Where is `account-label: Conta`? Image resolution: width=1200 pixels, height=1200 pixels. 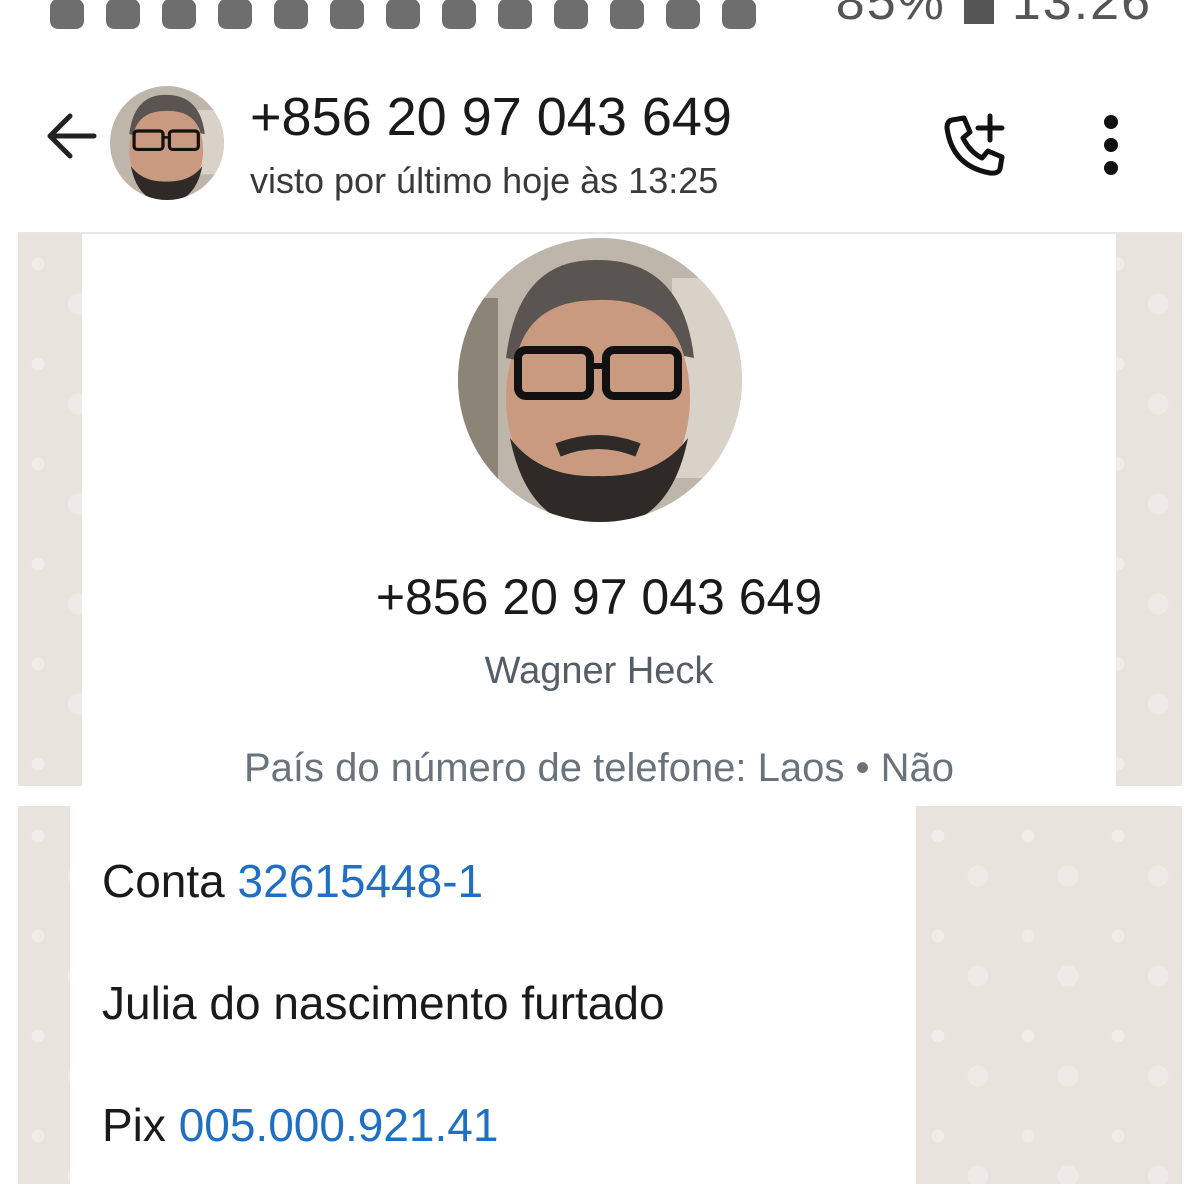 account-label: Conta is located at coordinates (163, 881).